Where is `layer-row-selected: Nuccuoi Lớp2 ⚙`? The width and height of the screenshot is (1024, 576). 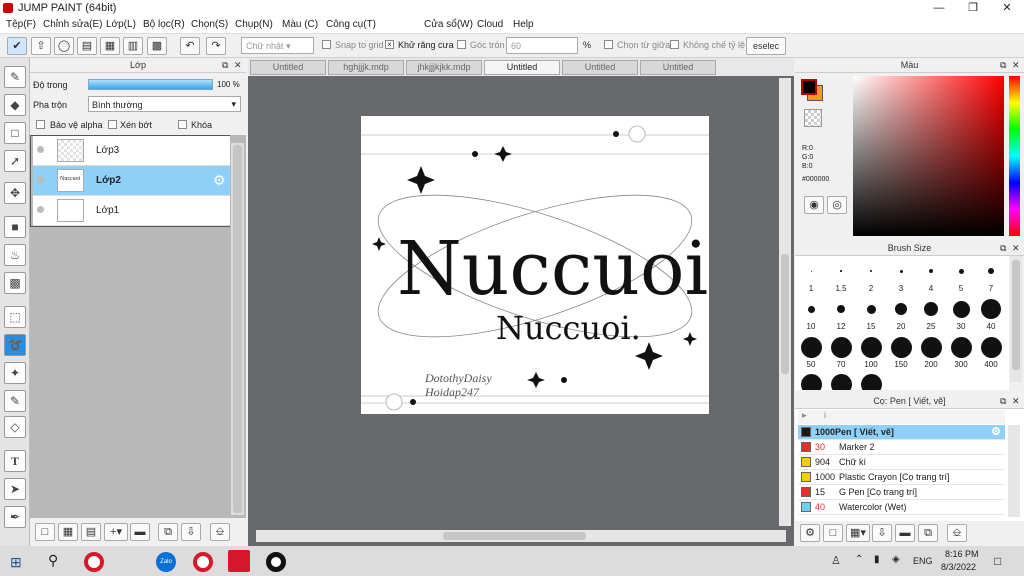
layer-row-selected: Nuccuoi Lớp2 ⚙ is located at coordinates (131, 181).